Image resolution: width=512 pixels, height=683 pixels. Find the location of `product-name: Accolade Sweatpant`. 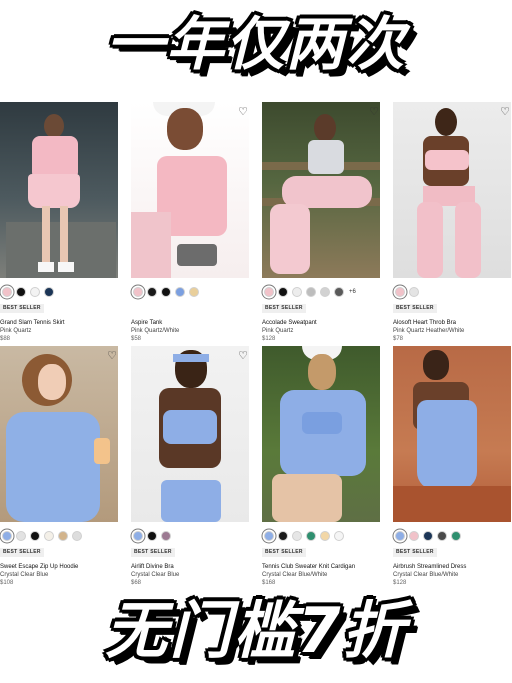

product-name: Accolade Sweatpant is located at coordinates (323, 323).